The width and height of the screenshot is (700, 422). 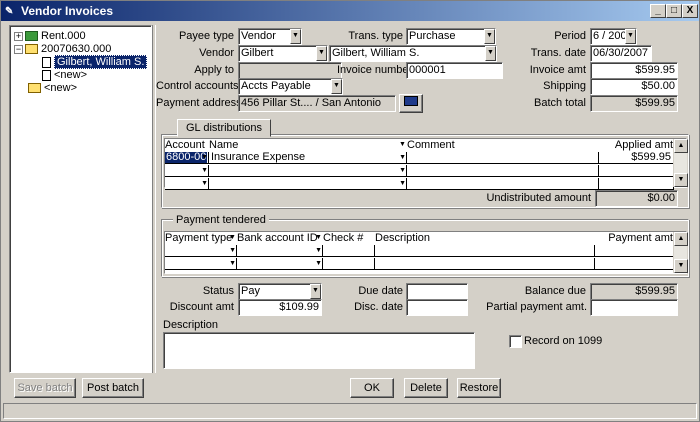 What do you see at coordinates (201, 264) in the screenshot?
I see `payment-row-2-type: ▼` at bounding box center [201, 264].